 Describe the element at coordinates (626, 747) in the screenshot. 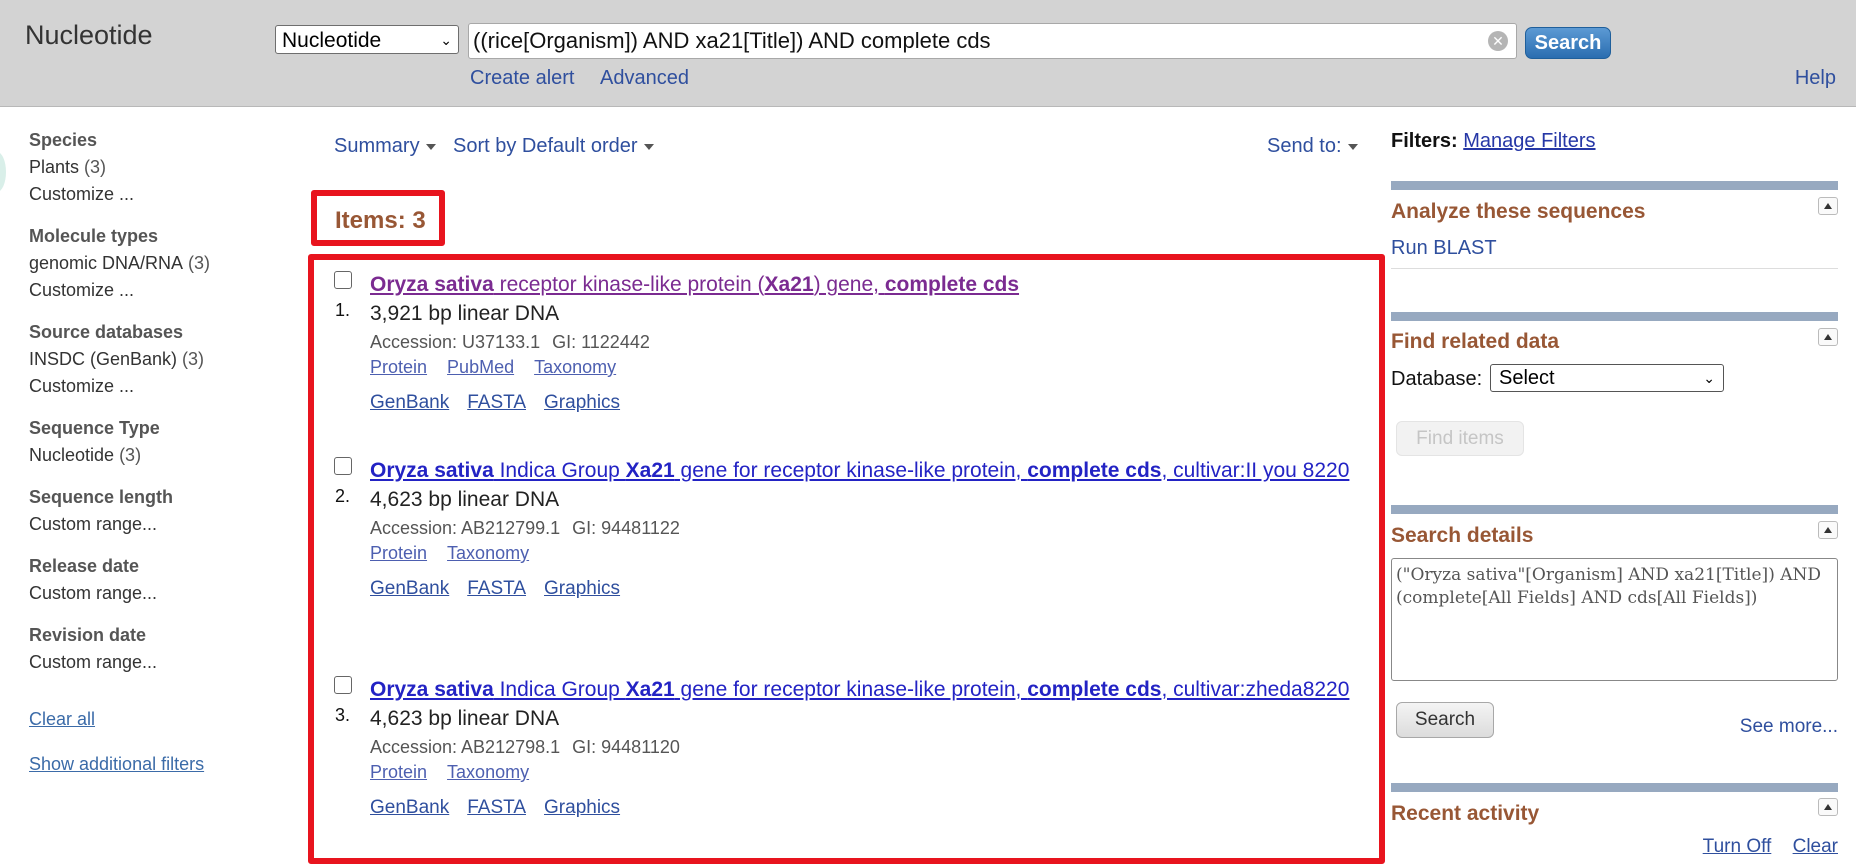

I see `result-gi: GI: 94481120` at that location.